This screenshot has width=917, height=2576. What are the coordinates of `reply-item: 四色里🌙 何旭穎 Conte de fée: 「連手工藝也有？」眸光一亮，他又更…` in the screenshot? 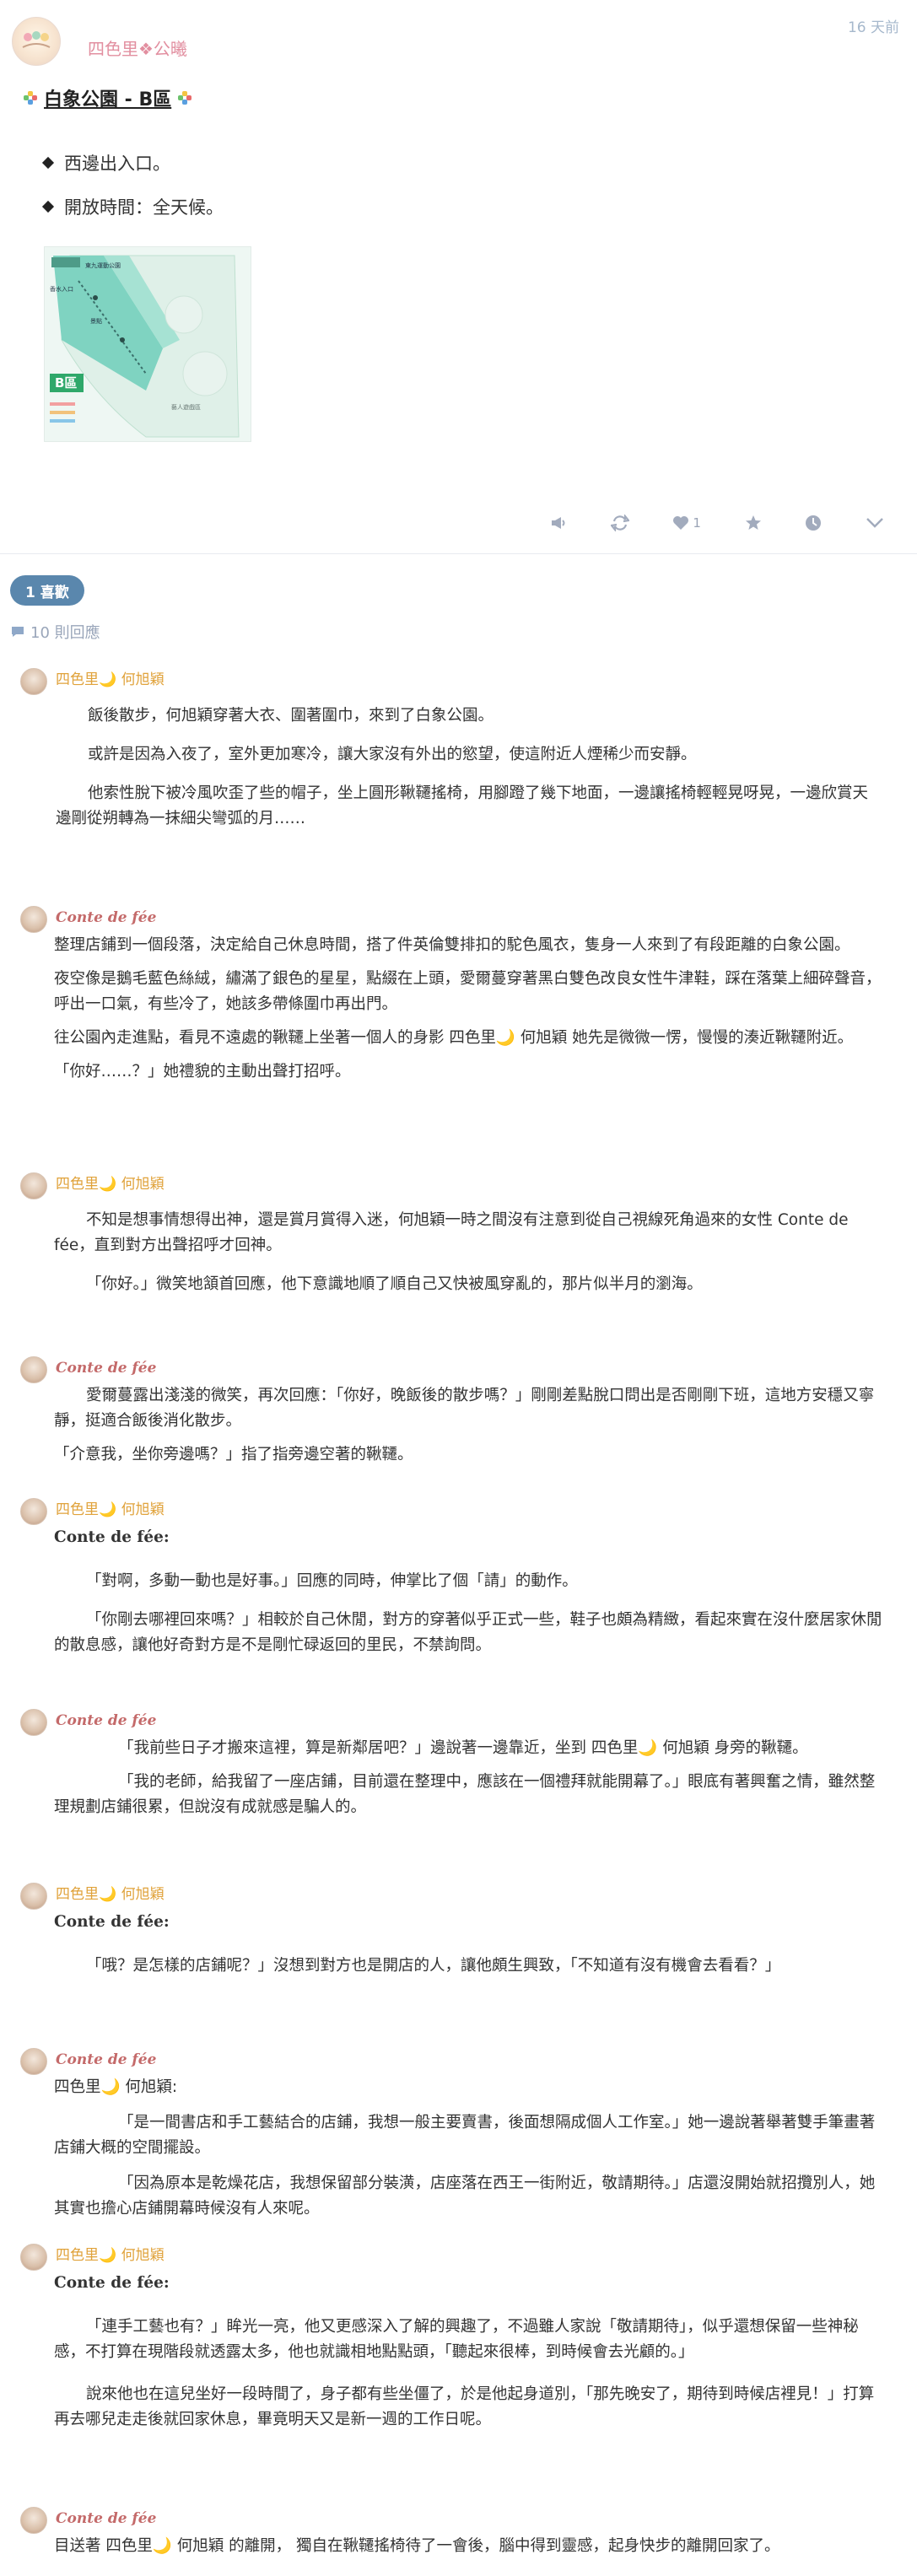 It's located at (458, 2371).